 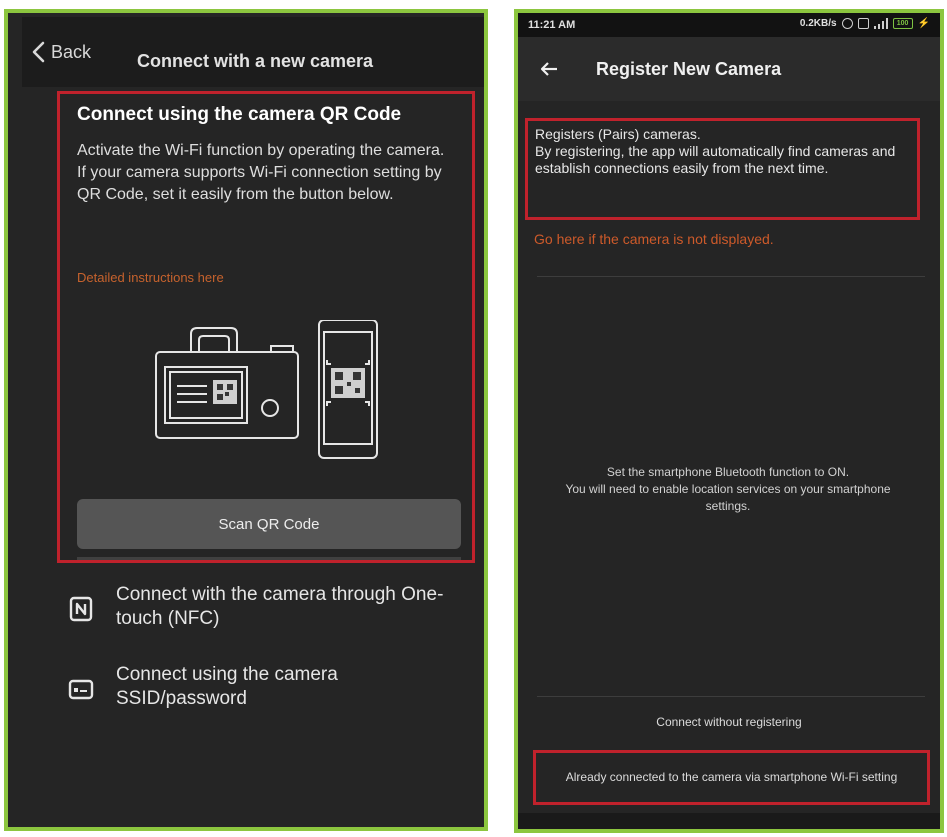 What do you see at coordinates (71, 51) in the screenshot?
I see `back-label: Back` at bounding box center [71, 51].